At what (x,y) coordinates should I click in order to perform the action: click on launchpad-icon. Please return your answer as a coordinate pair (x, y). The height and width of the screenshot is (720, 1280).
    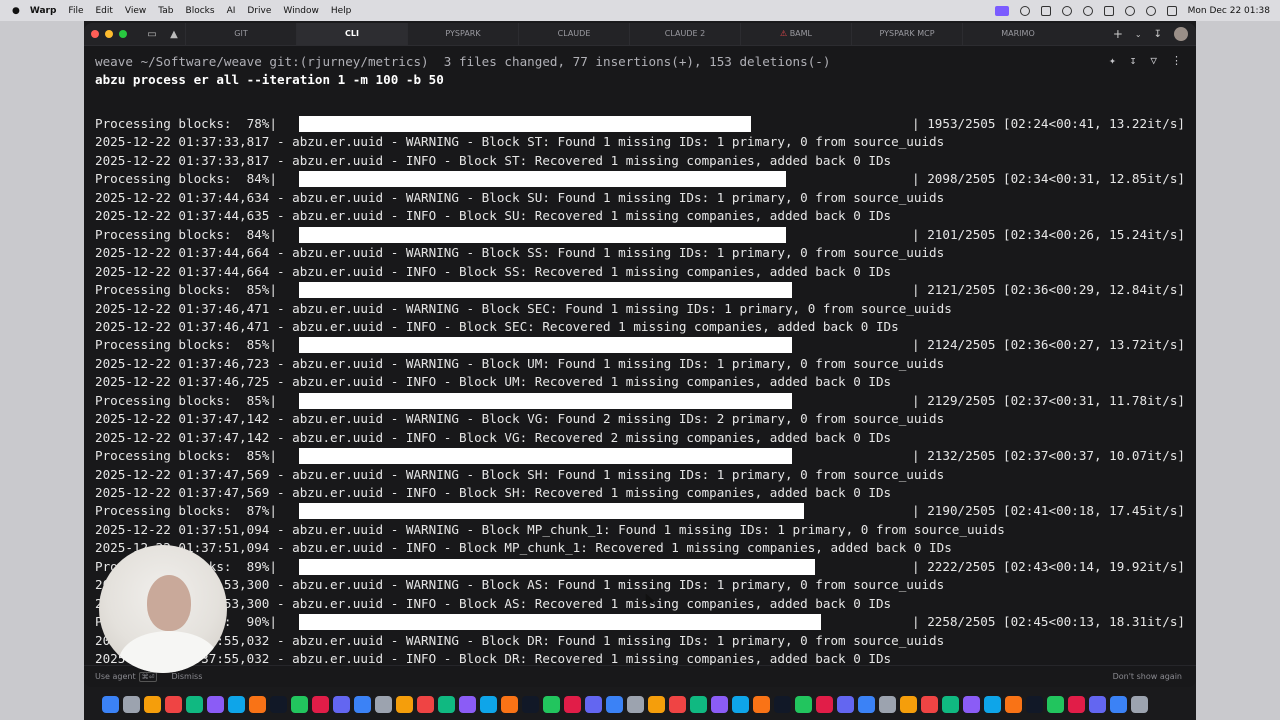
    Looking at the image, I should click on (131, 704).